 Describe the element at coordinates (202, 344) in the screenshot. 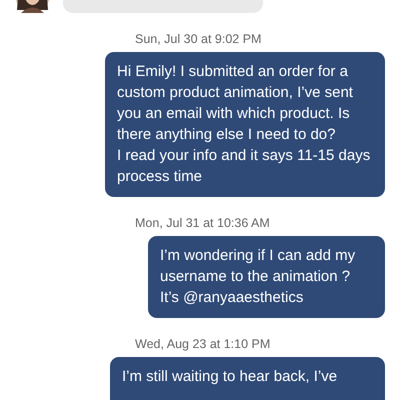

I see `message-timestamp: Wed, Aug 23 at 1:10 PM` at that location.